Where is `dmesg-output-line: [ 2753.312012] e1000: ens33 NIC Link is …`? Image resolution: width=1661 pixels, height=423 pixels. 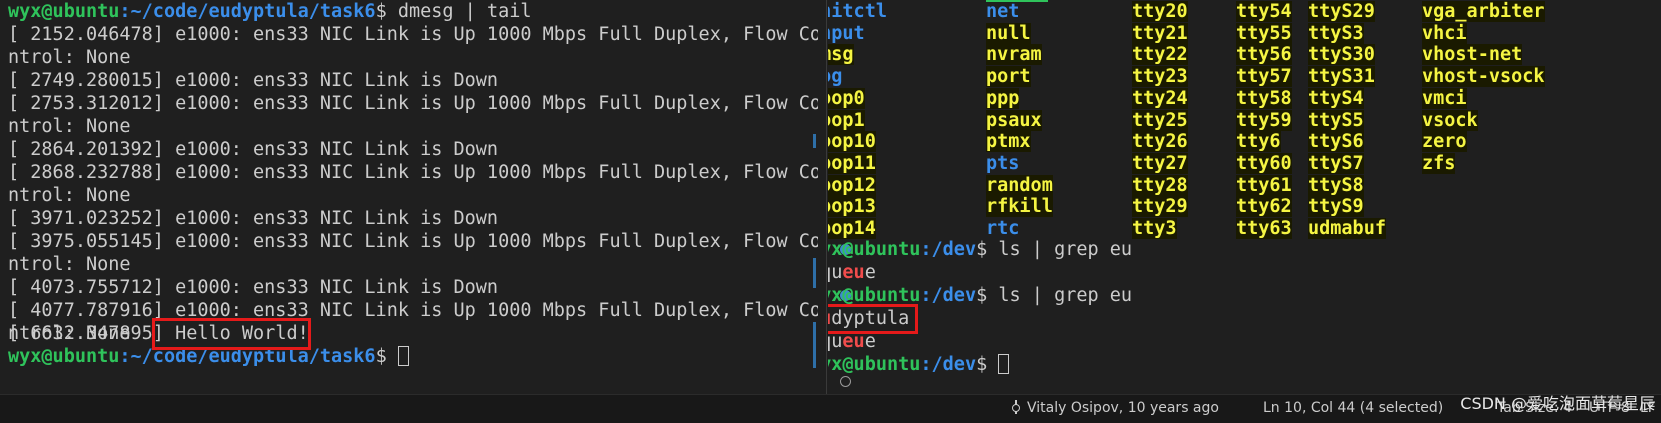
dmesg-output-line: [ 2753.312012] e1000: ens33 NIC Link is … is located at coordinates (413, 103).